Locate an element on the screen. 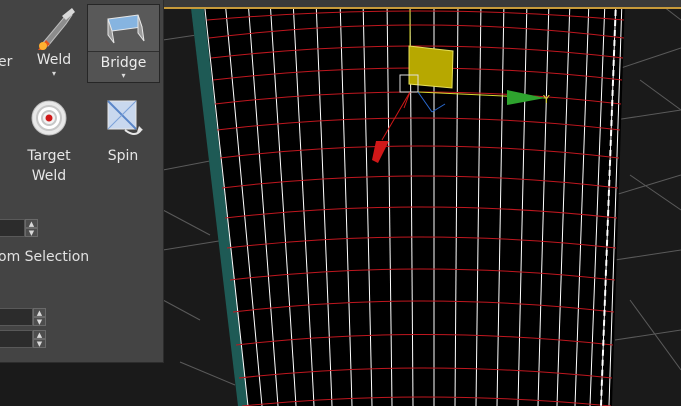 Image resolution: width=681 pixels, height=406 pixels. threshold-spinner-field is located at coordinates (12, 228).